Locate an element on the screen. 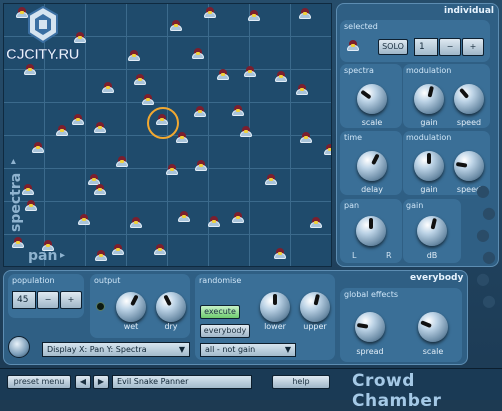 The image size is (502, 411). global-scale-label: scale is located at coordinates (433, 351).